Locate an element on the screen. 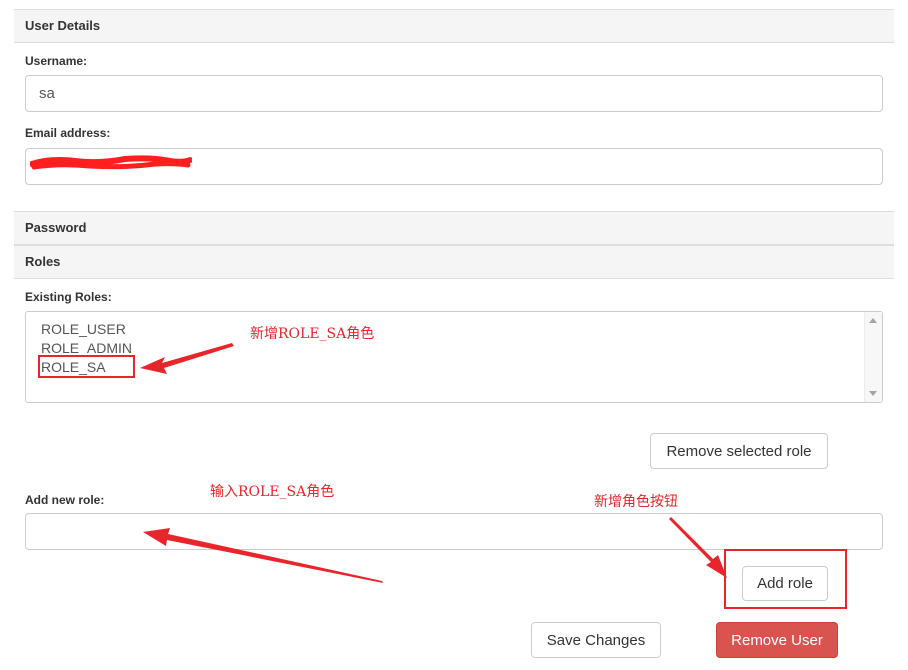  add-button-annotation: 新增角色按钮 is located at coordinates (636, 502).